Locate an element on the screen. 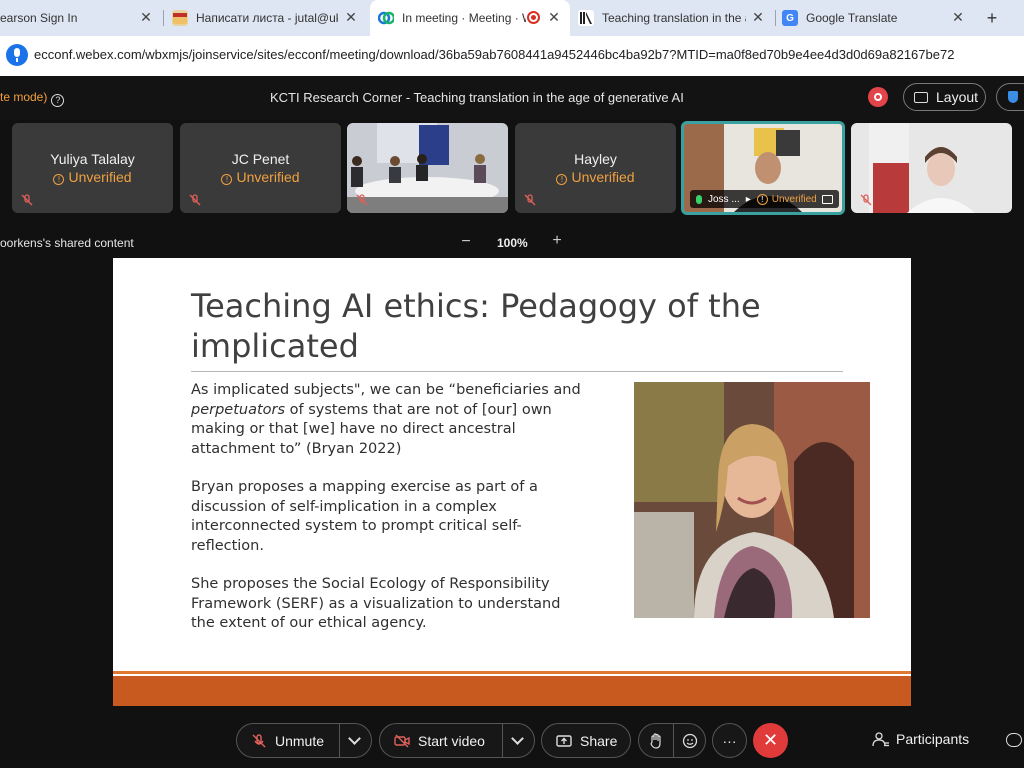 This screenshot has height=768, width=1024. tab-label: In meeting · Meeting · We is located at coordinates (464, 18).